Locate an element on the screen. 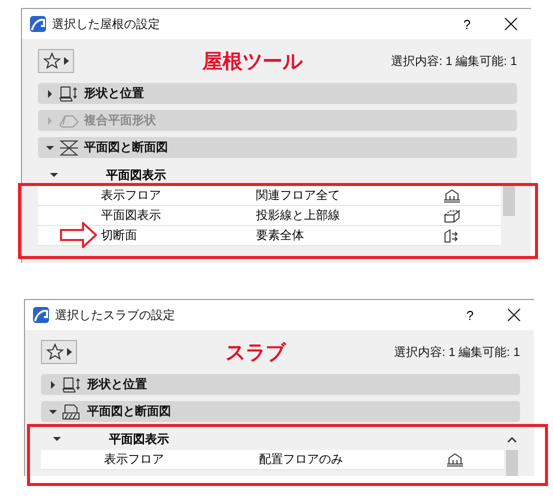  property-row: 表示フロア 配置フロアのみ is located at coordinates (272, 460).